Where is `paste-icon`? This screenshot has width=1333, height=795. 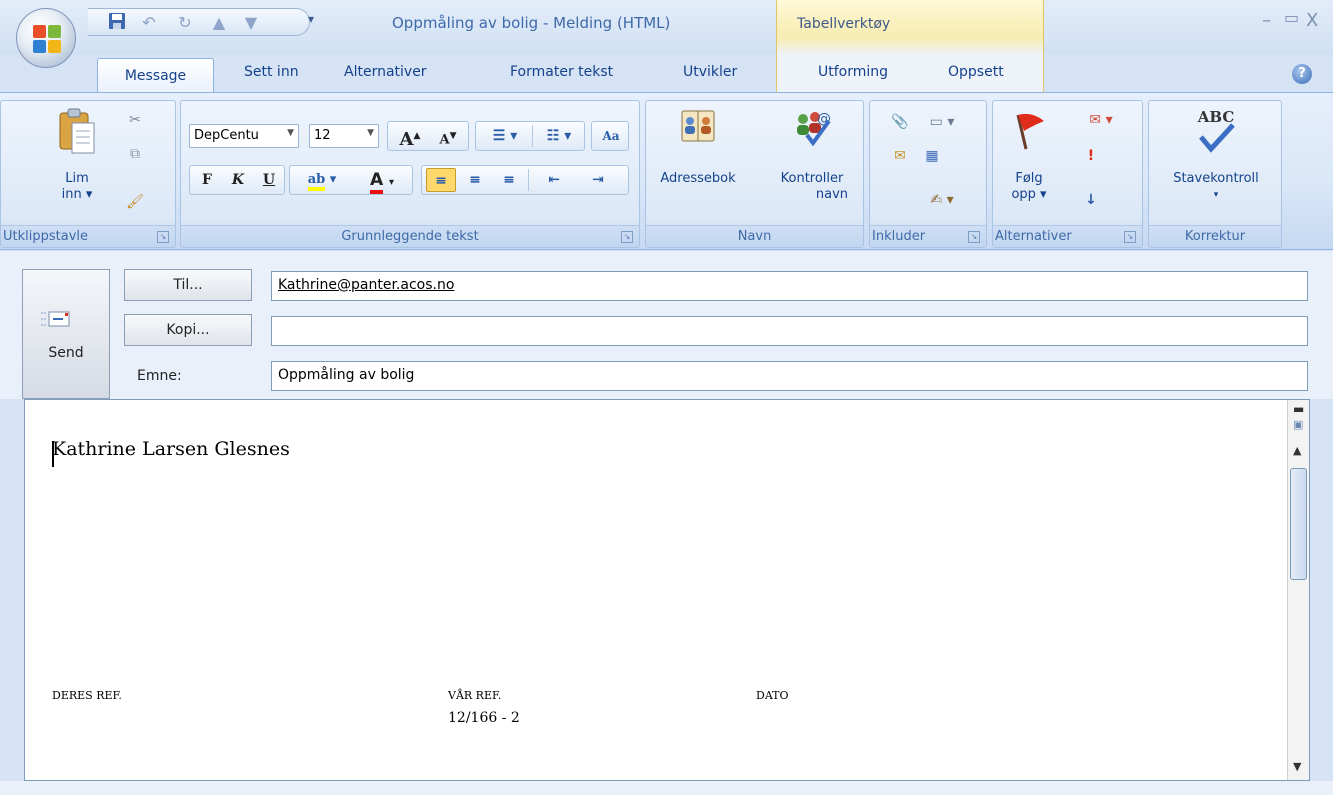 paste-icon is located at coordinates (77, 131).